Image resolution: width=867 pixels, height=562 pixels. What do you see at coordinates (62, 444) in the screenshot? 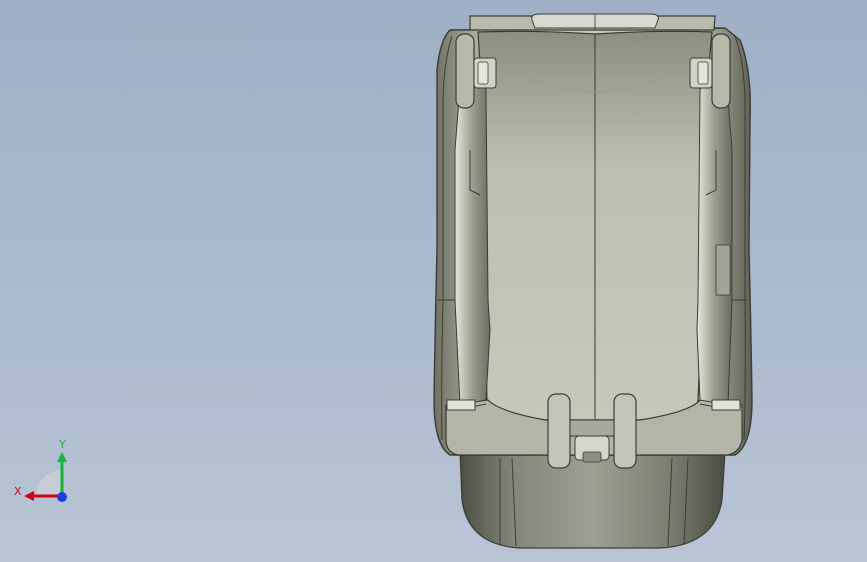
I see `y-axis-label: Y` at bounding box center [62, 444].